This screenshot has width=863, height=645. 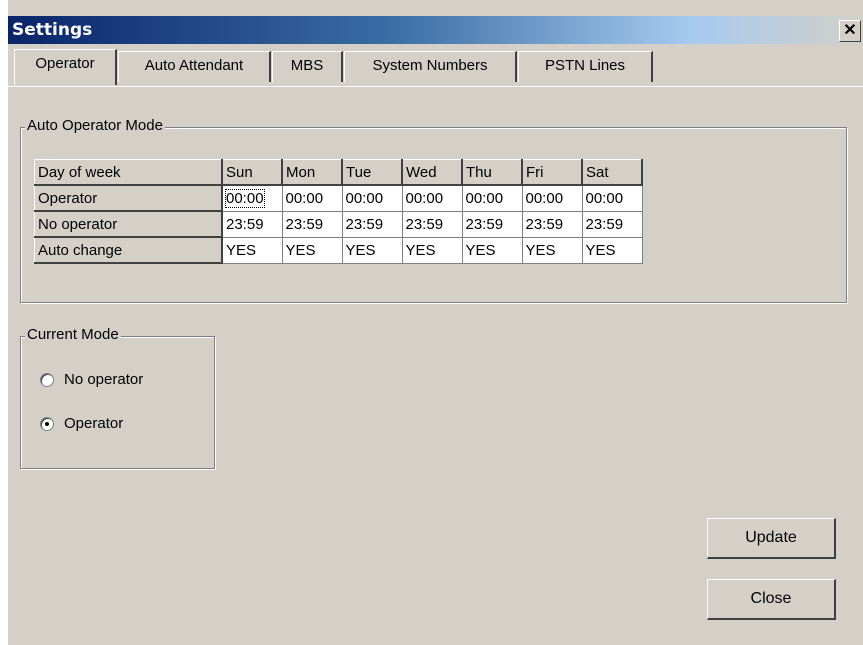 What do you see at coordinates (432, 224) in the screenshot?
I see `cell-no-operator-wed: 23:59` at bounding box center [432, 224].